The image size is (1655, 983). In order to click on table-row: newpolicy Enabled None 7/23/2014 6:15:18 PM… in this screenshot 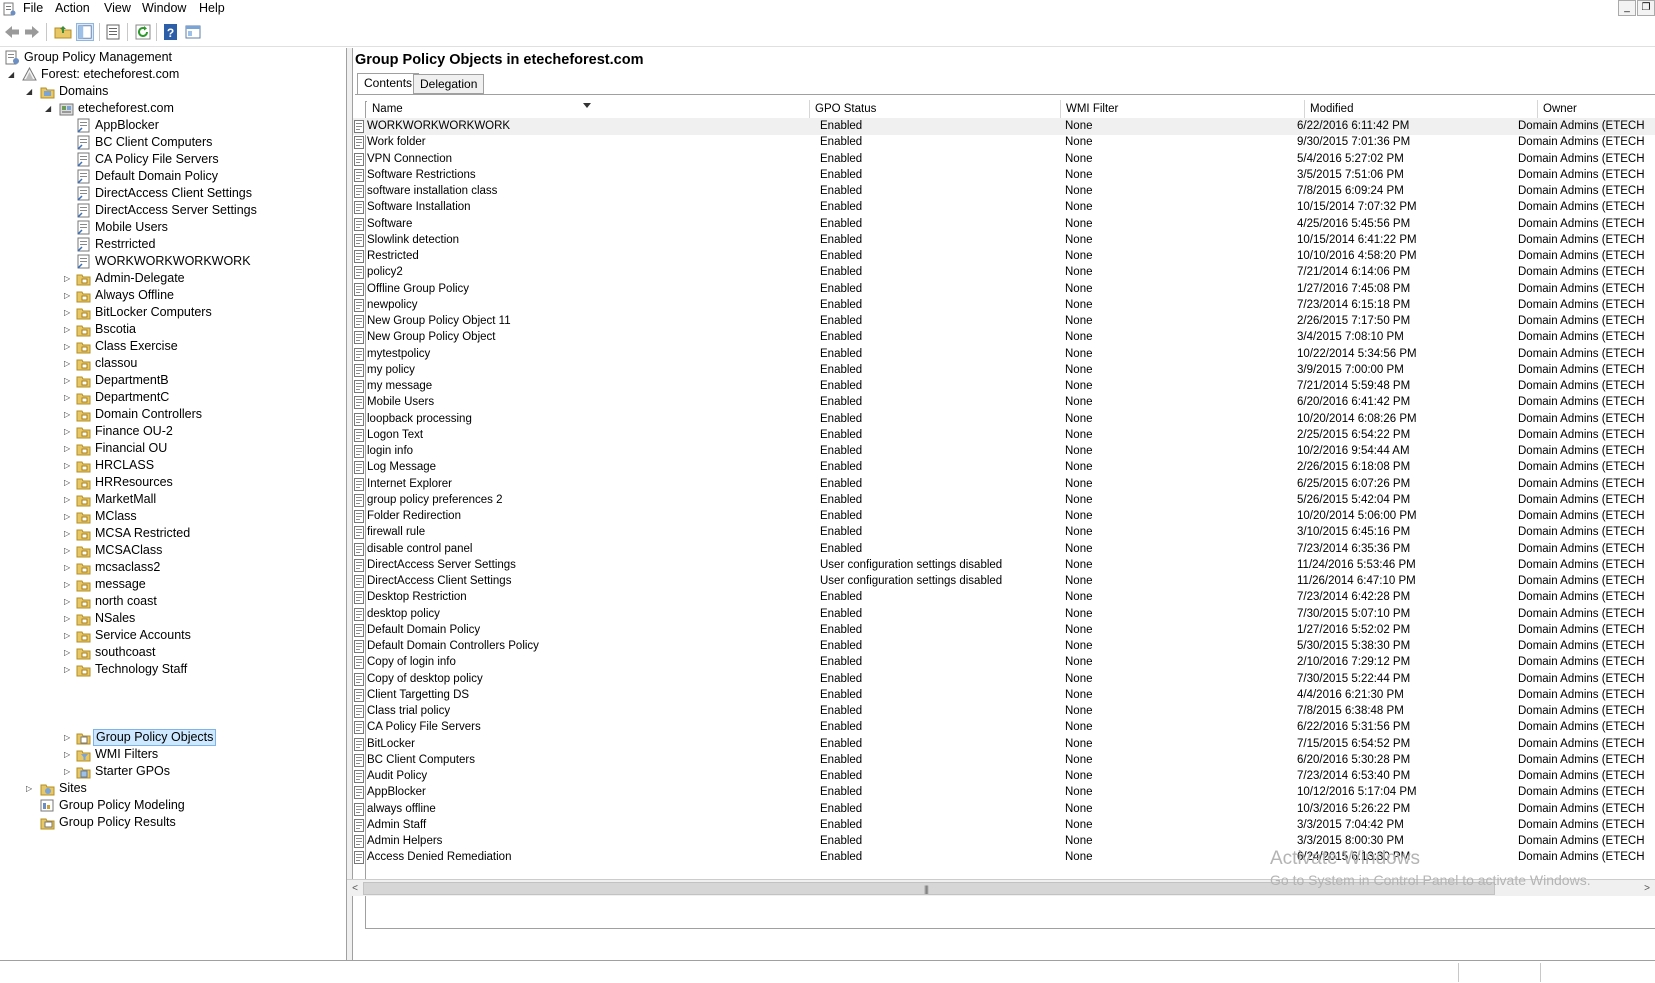, I will do `click(1004, 305)`.